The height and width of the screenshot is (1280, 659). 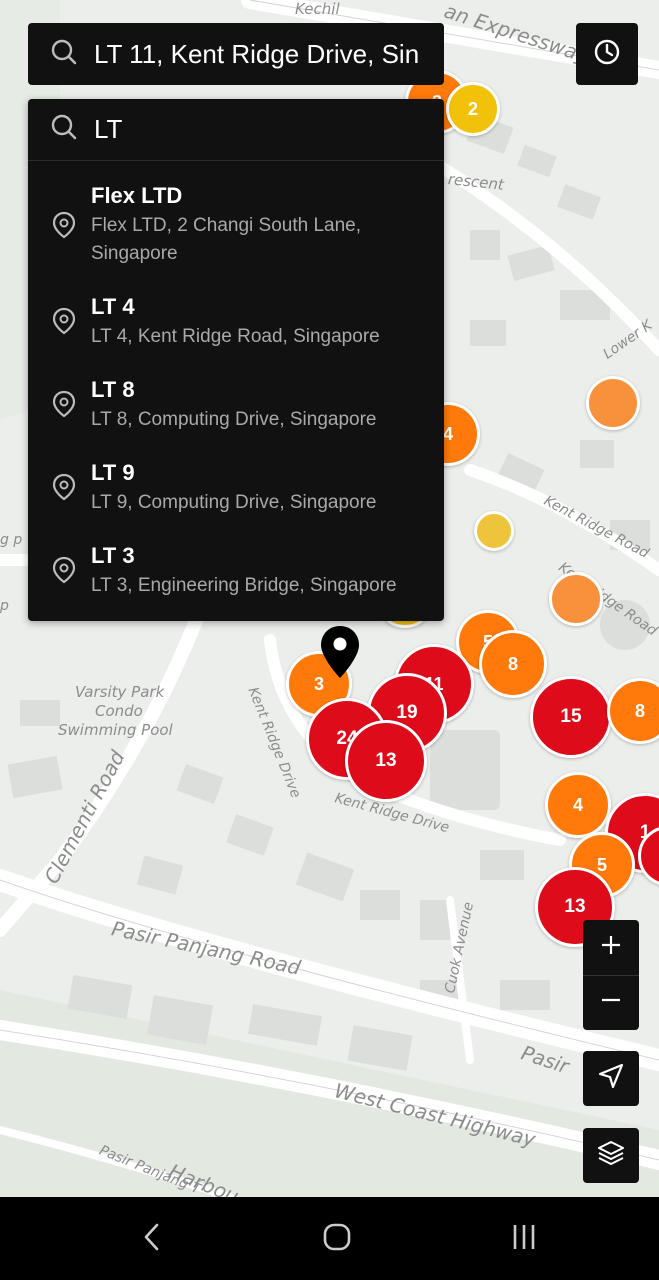 I want to click on result-title: LT 3, so click(x=113, y=555).